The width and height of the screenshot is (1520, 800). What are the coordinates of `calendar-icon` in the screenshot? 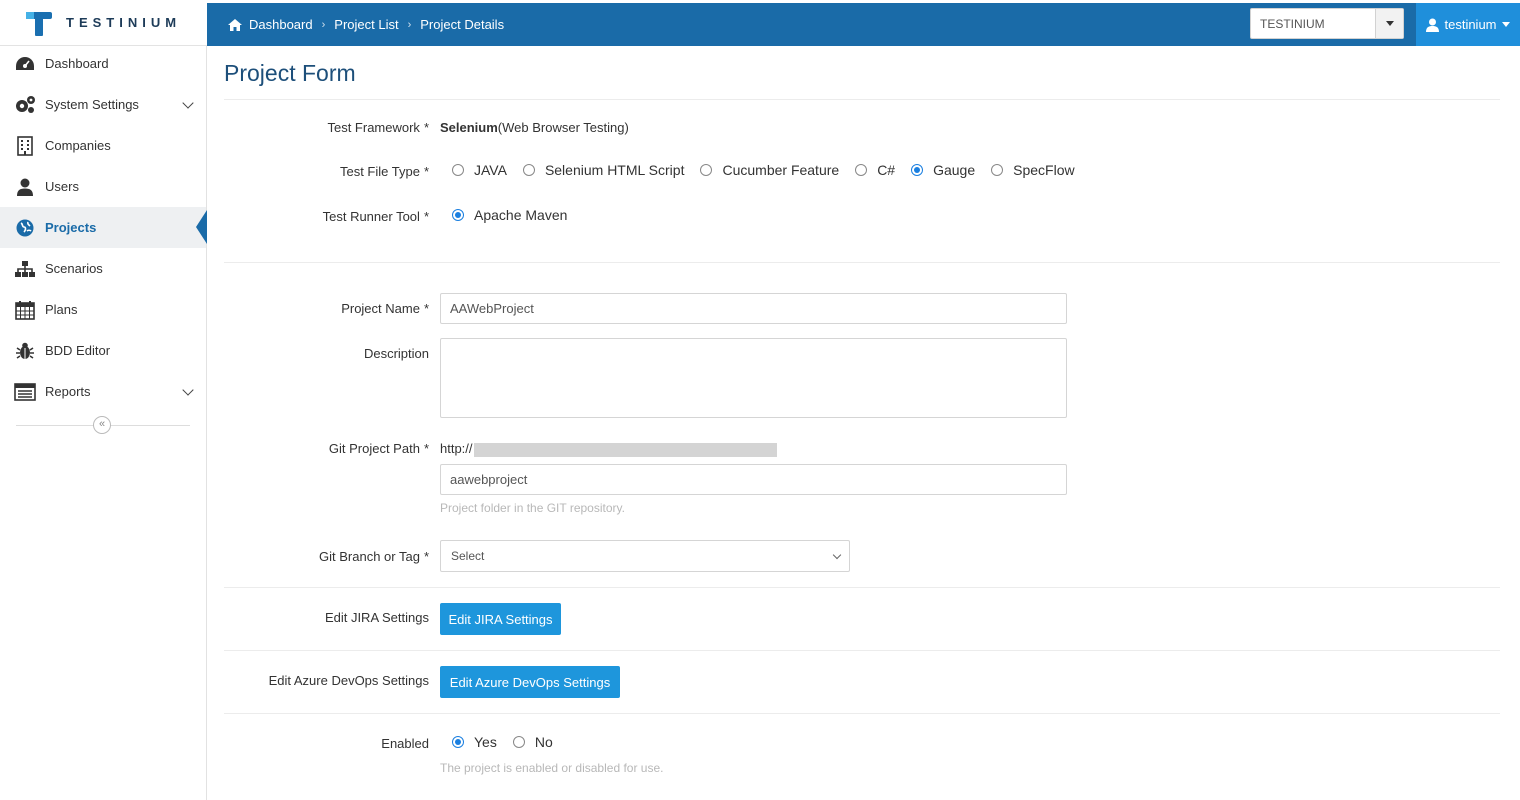 It's located at (25, 310).